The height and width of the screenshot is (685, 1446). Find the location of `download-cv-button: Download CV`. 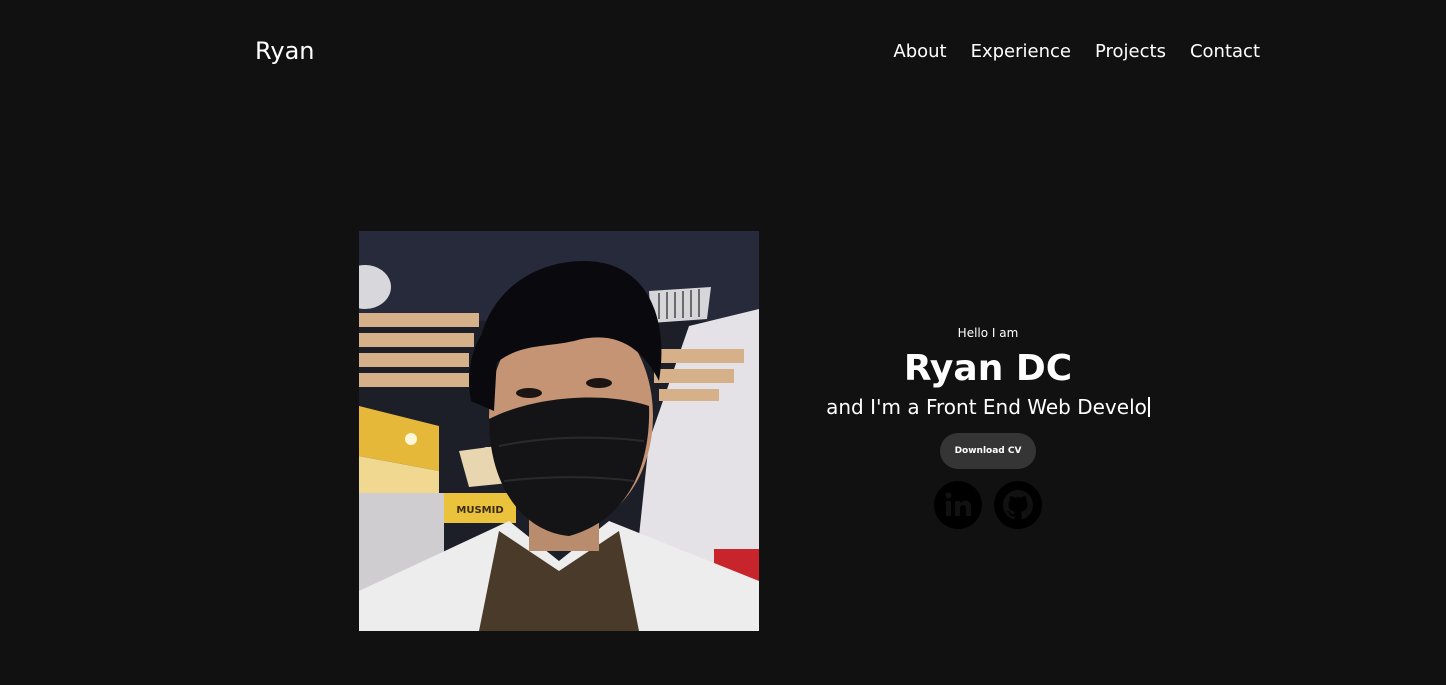

download-cv-button: Download CV is located at coordinates (988, 451).